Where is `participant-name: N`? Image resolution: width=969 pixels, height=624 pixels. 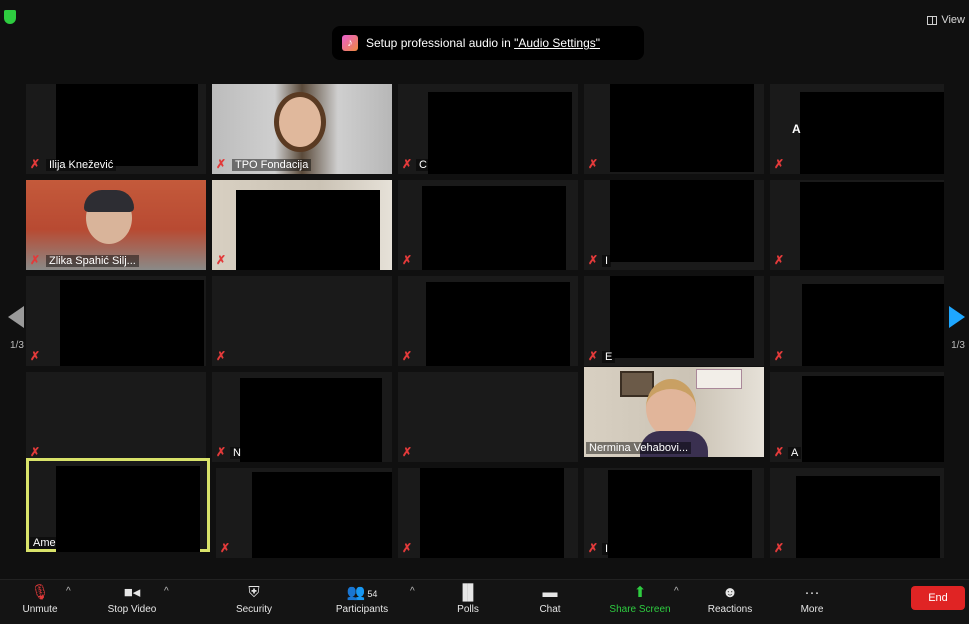
participant-name: N is located at coordinates (237, 453).